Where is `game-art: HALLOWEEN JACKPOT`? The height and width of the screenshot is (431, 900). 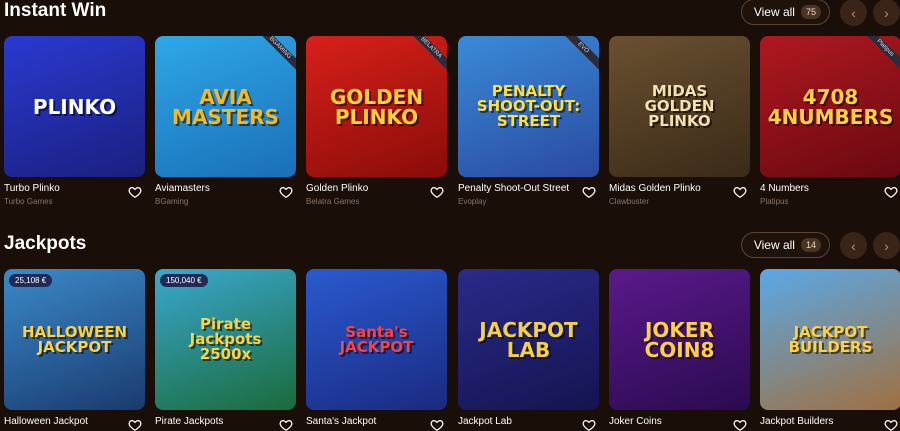
game-art: HALLOWEEN JACKPOT is located at coordinates (74, 339).